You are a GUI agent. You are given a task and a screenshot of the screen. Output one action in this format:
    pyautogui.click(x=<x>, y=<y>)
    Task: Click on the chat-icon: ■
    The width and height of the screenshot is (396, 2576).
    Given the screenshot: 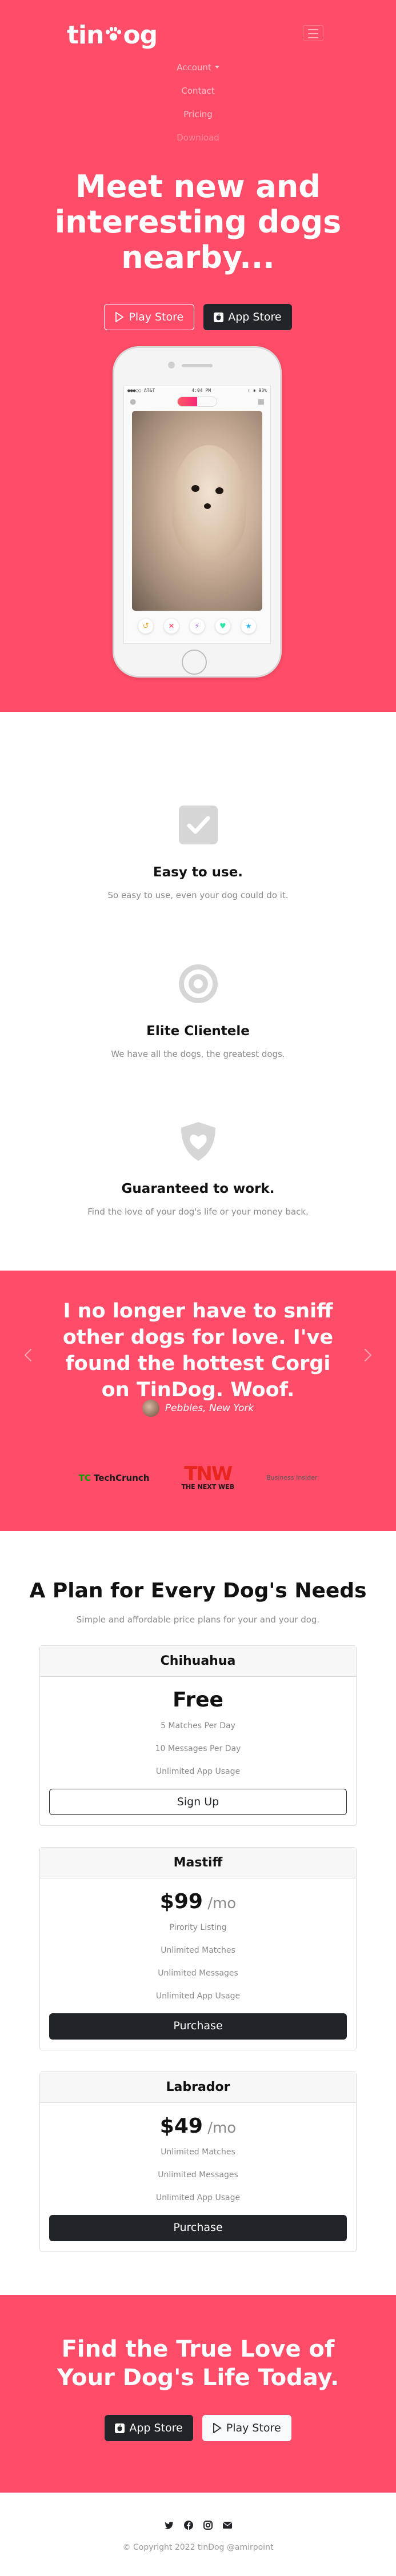 What is the action you would take?
    pyautogui.click(x=261, y=401)
    